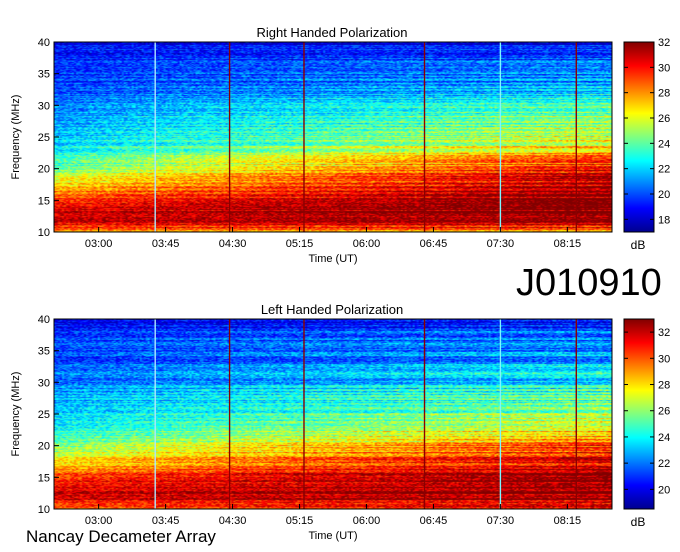 The image size is (680, 552). What do you see at coordinates (331, 32) in the screenshot?
I see `panel-title: Right Handed Polarization` at bounding box center [331, 32].